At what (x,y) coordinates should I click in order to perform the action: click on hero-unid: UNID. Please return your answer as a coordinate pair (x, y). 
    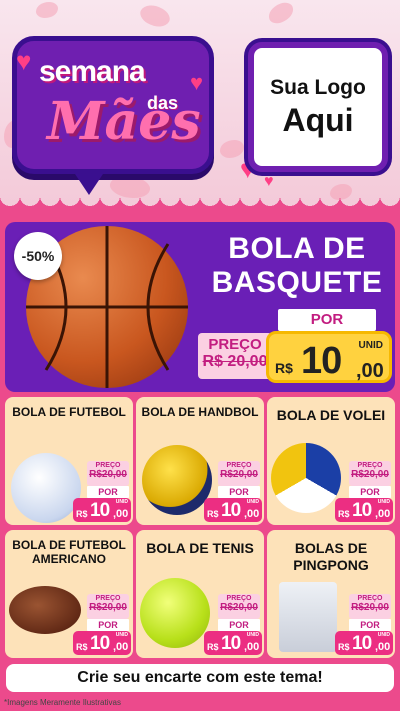
    Looking at the image, I should click on (370, 345).